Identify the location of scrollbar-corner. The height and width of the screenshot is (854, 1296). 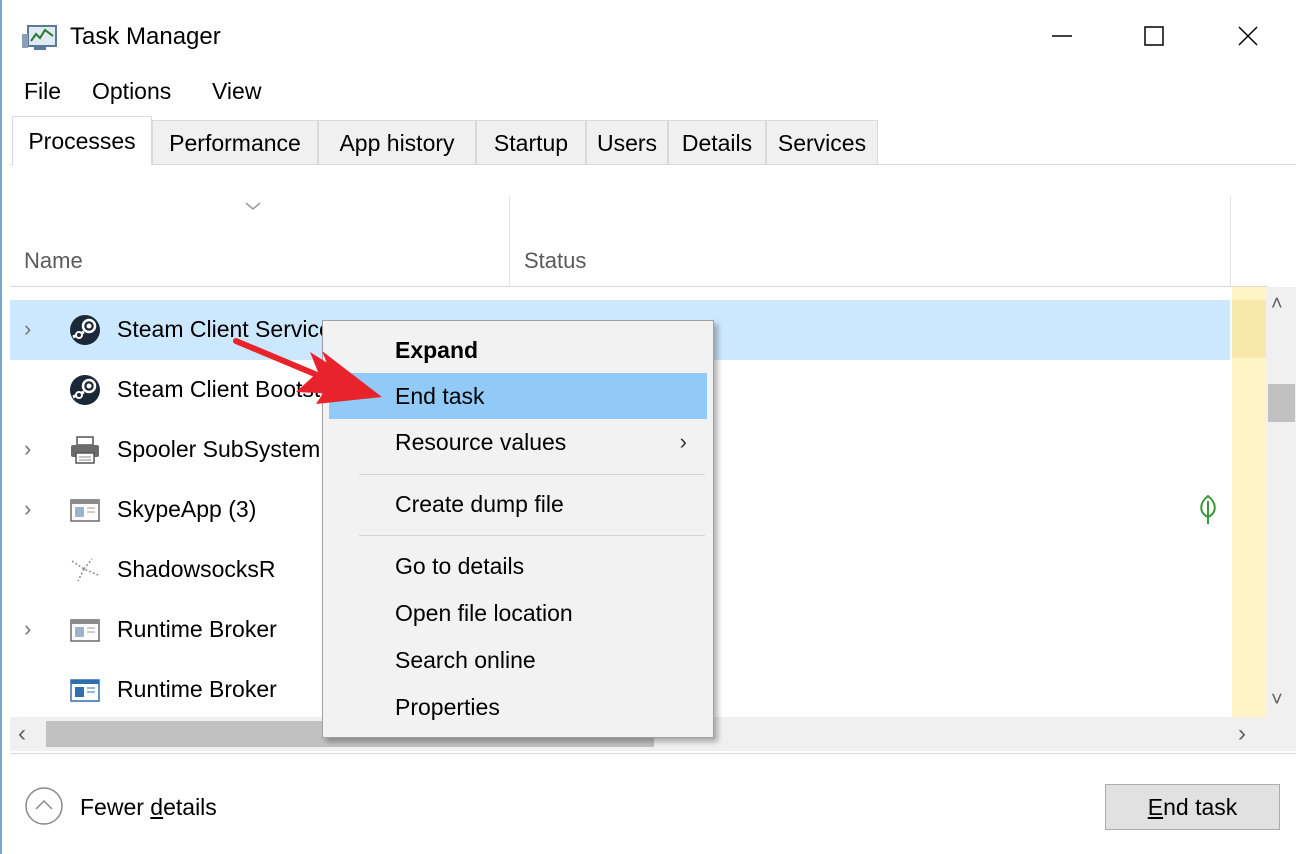
(1281, 734).